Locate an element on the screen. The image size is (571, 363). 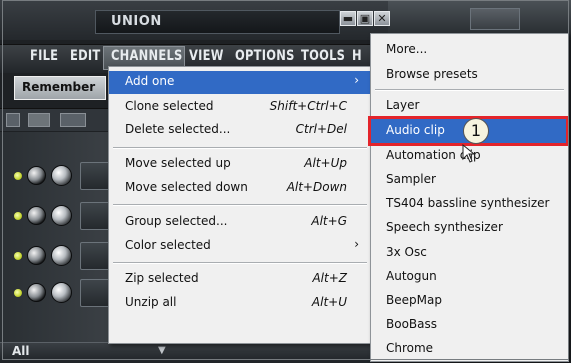
right-panel-slot is located at coordinates (495, 19).